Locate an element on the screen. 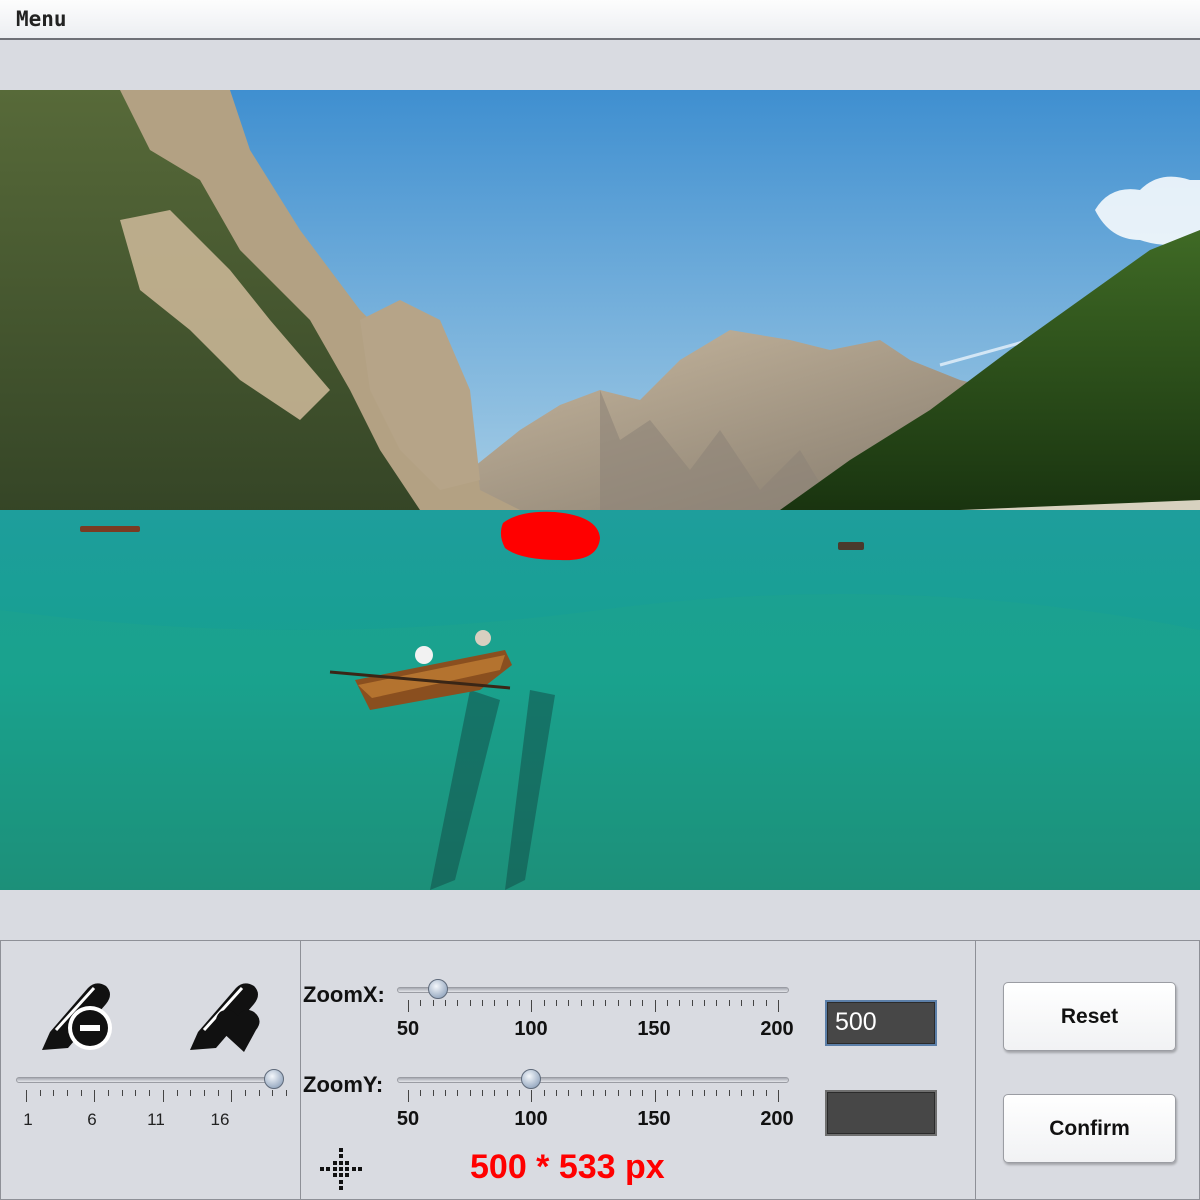  move-crosshair-icon is located at coordinates (341, 1169).